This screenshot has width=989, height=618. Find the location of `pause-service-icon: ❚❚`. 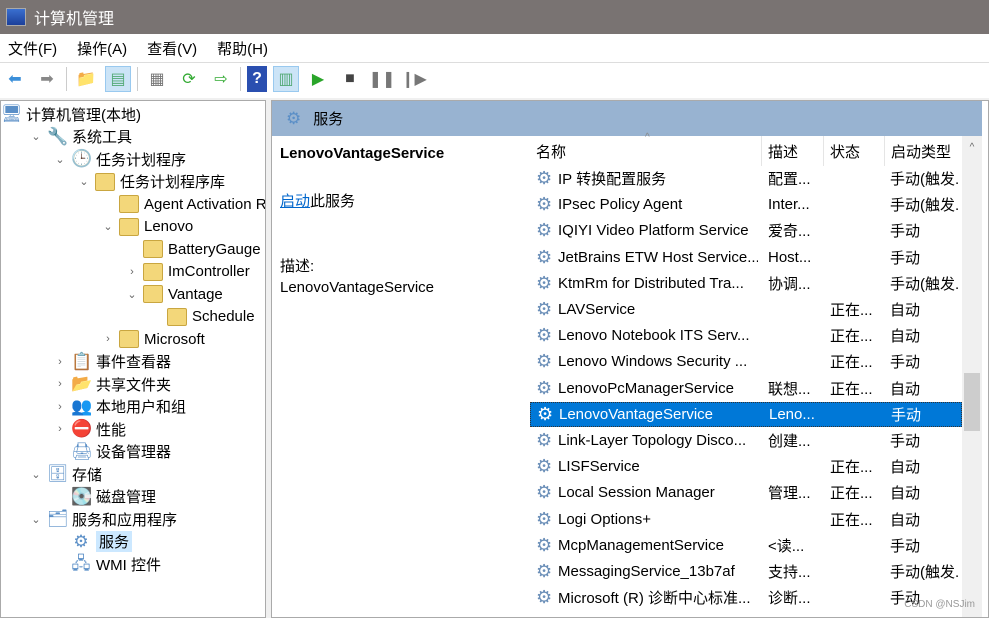

pause-service-icon: ❚❚ is located at coordinates (382, 79).